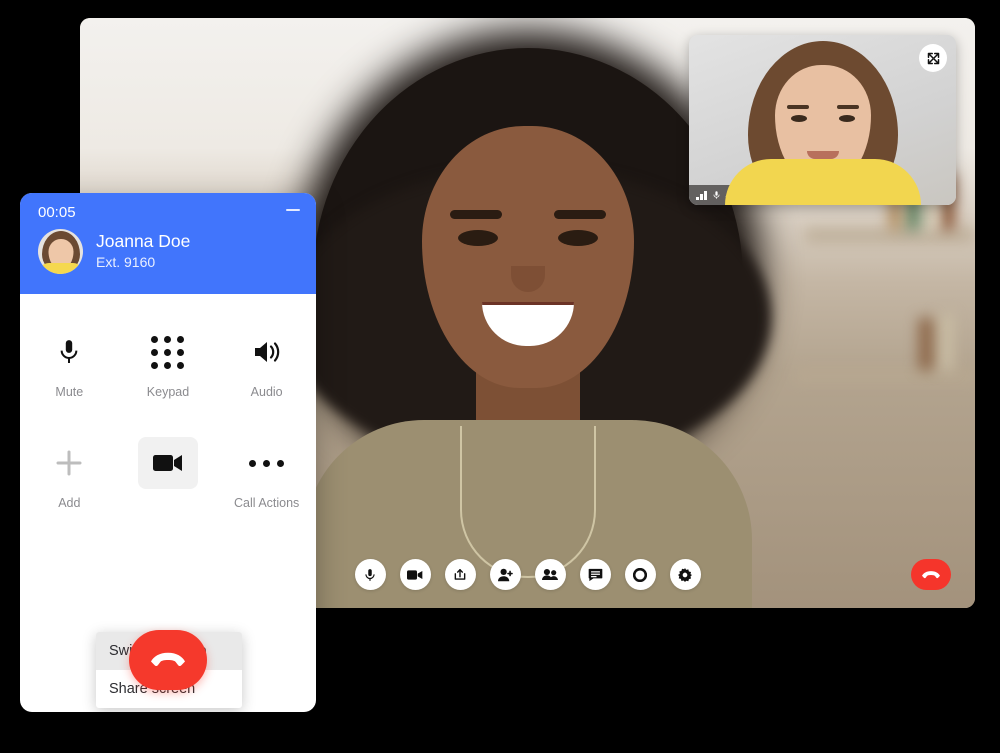  I want to click on toolbar-participants-button, so click(550, 574).